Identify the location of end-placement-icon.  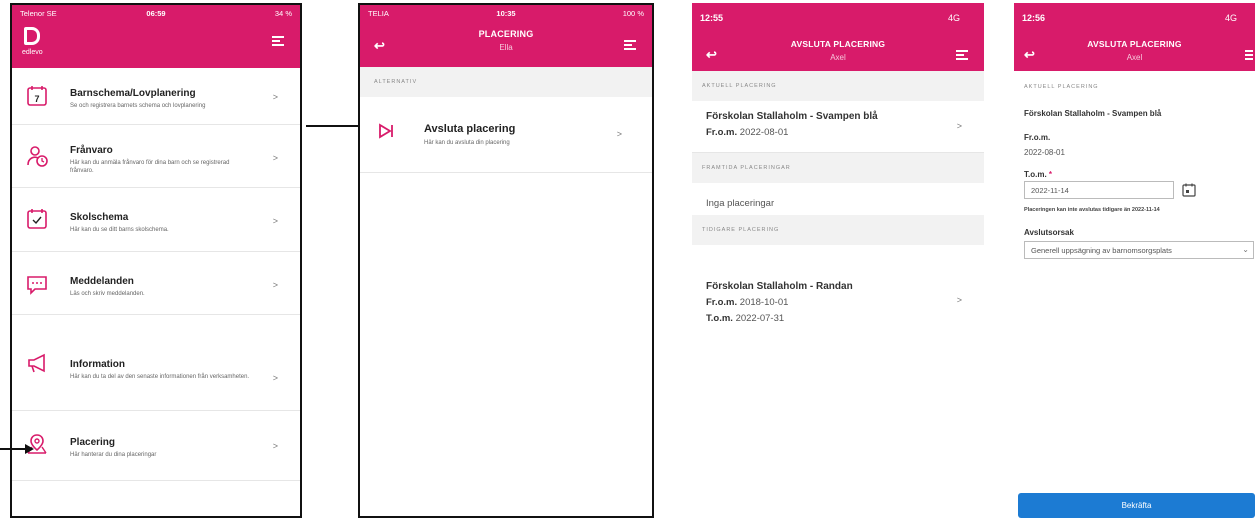
(386, 131).